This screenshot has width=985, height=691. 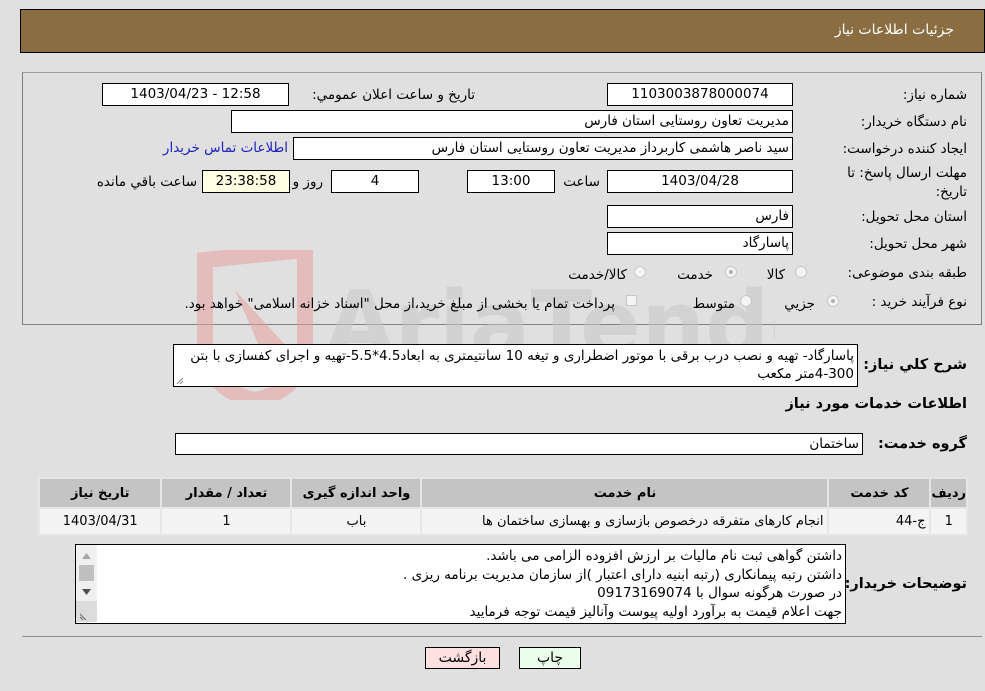 I want to click on buyer-org-label: نام دستگاه خريدار:, so click(x=913, y=122).